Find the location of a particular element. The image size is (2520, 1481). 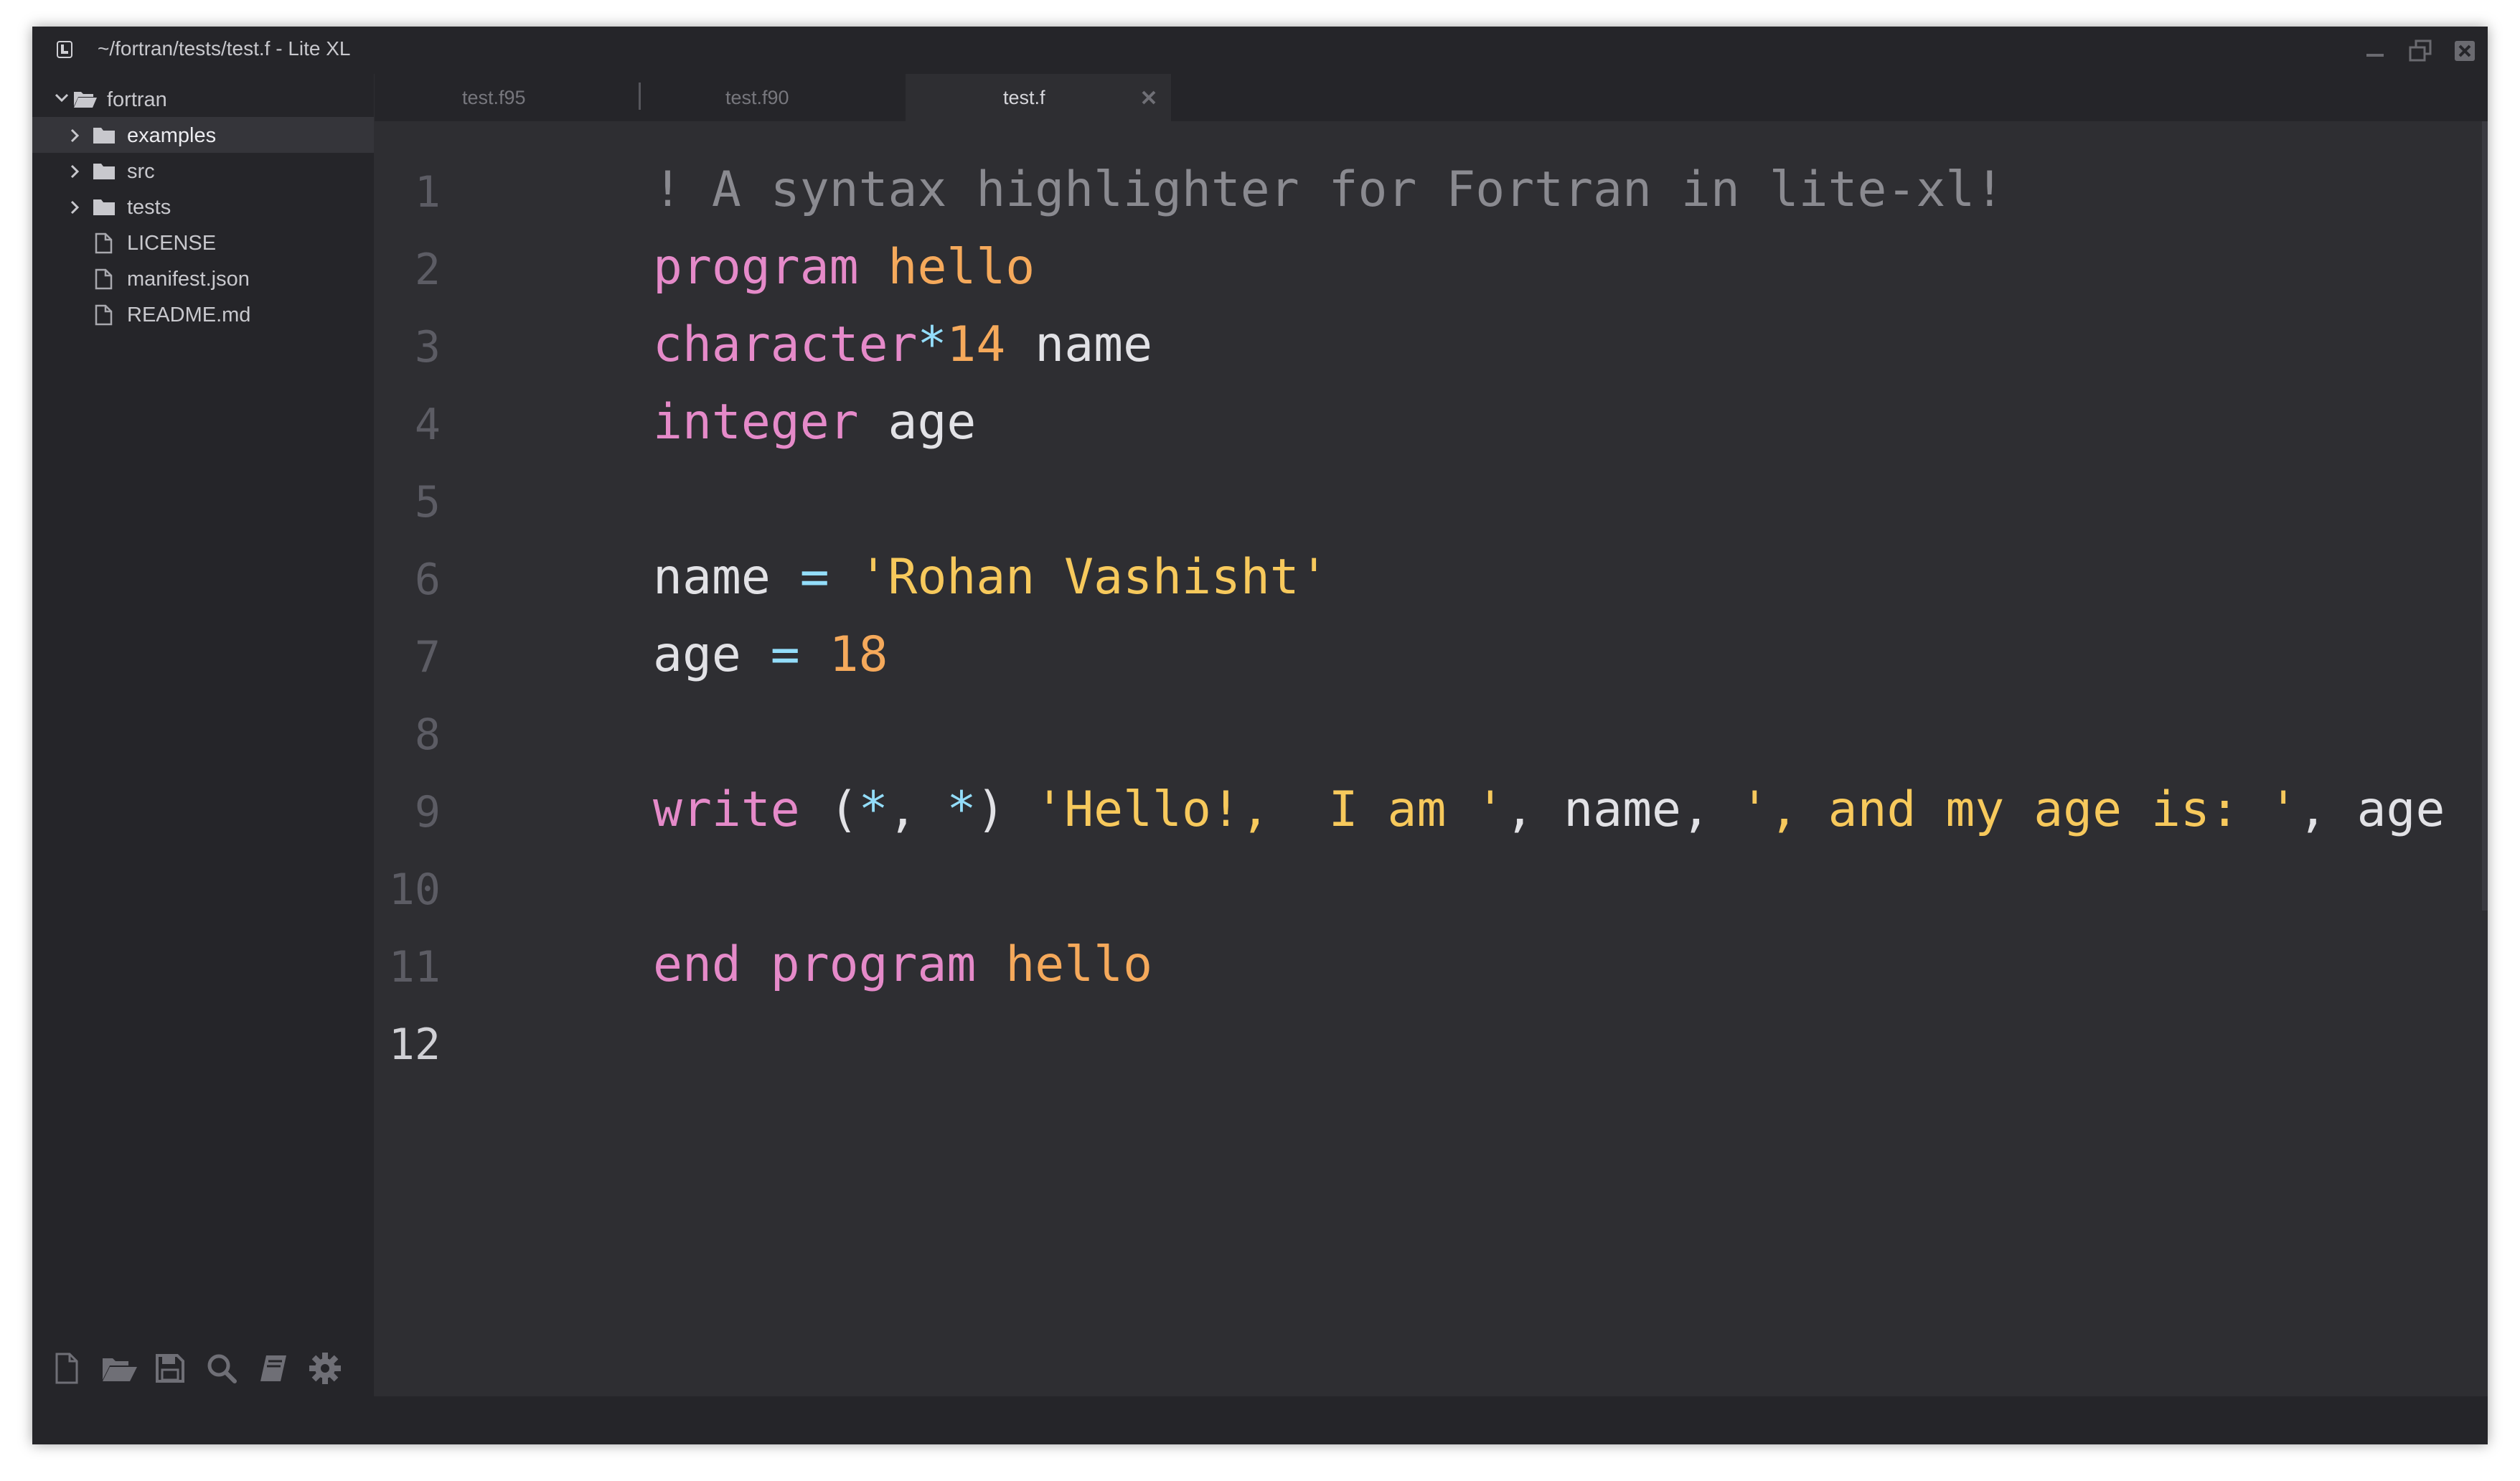

tree-item-src: src is located at coordinates (203, 171).